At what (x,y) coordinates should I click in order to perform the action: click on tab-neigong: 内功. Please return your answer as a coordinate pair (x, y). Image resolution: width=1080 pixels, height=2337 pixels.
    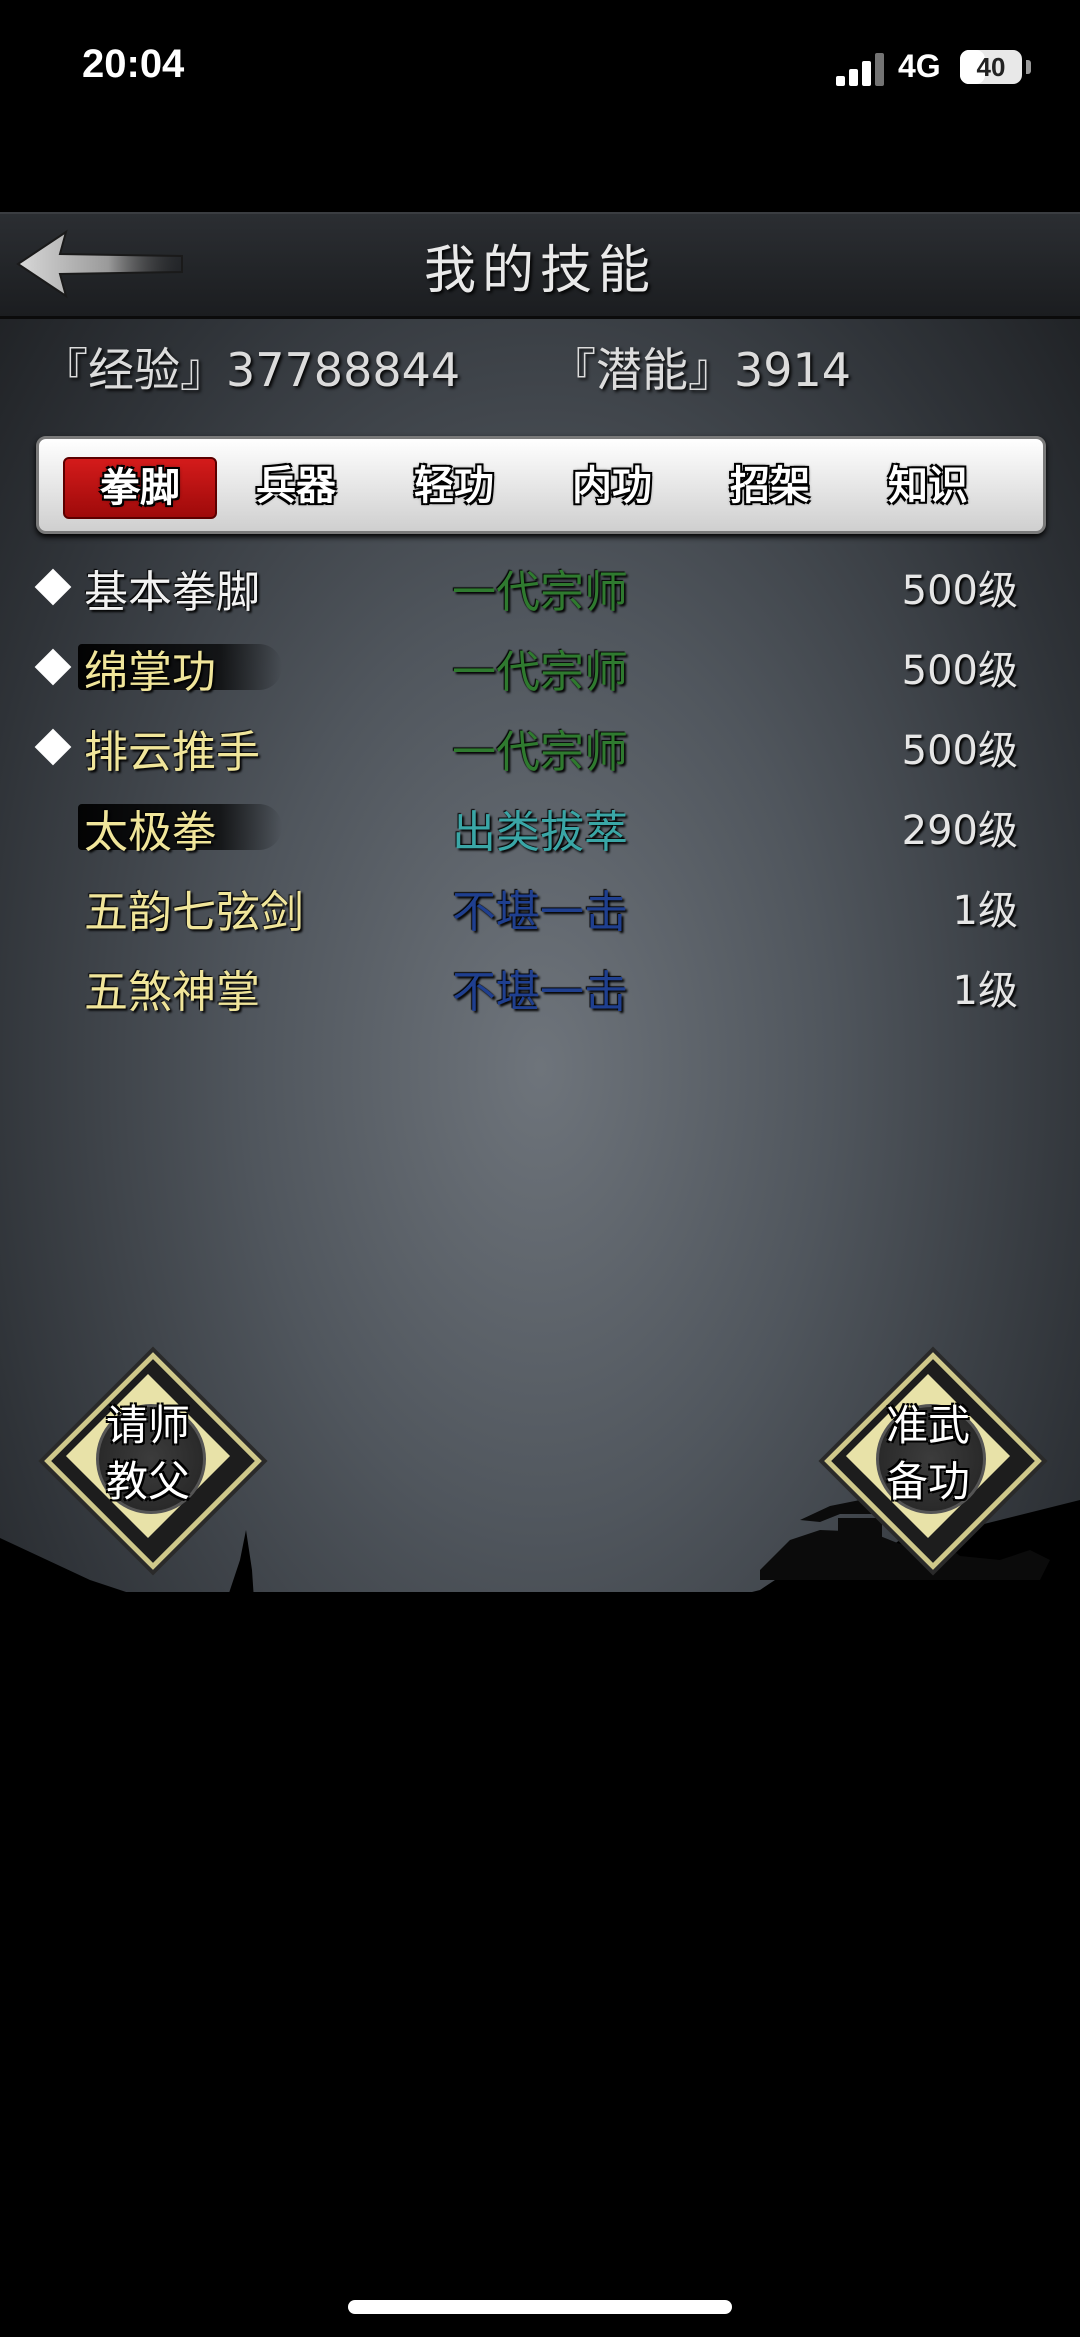
    Looking at the image, I should click on (612, 486).